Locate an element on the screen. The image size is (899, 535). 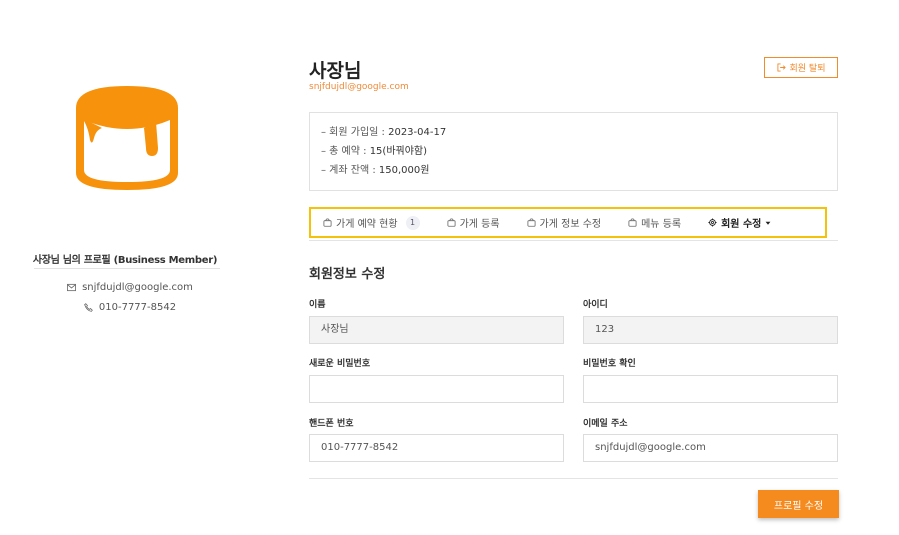
tab-store-edit: 가게 정보 수정 is located at coordinates (564, 222).